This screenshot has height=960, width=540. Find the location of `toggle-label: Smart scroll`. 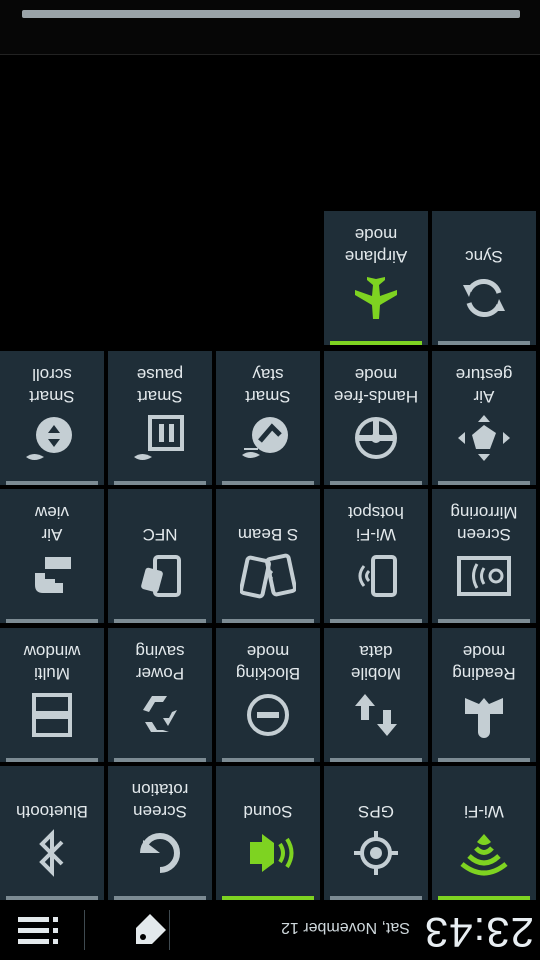

toggle-label: Smart scroll is located at coordinates (52, 385).